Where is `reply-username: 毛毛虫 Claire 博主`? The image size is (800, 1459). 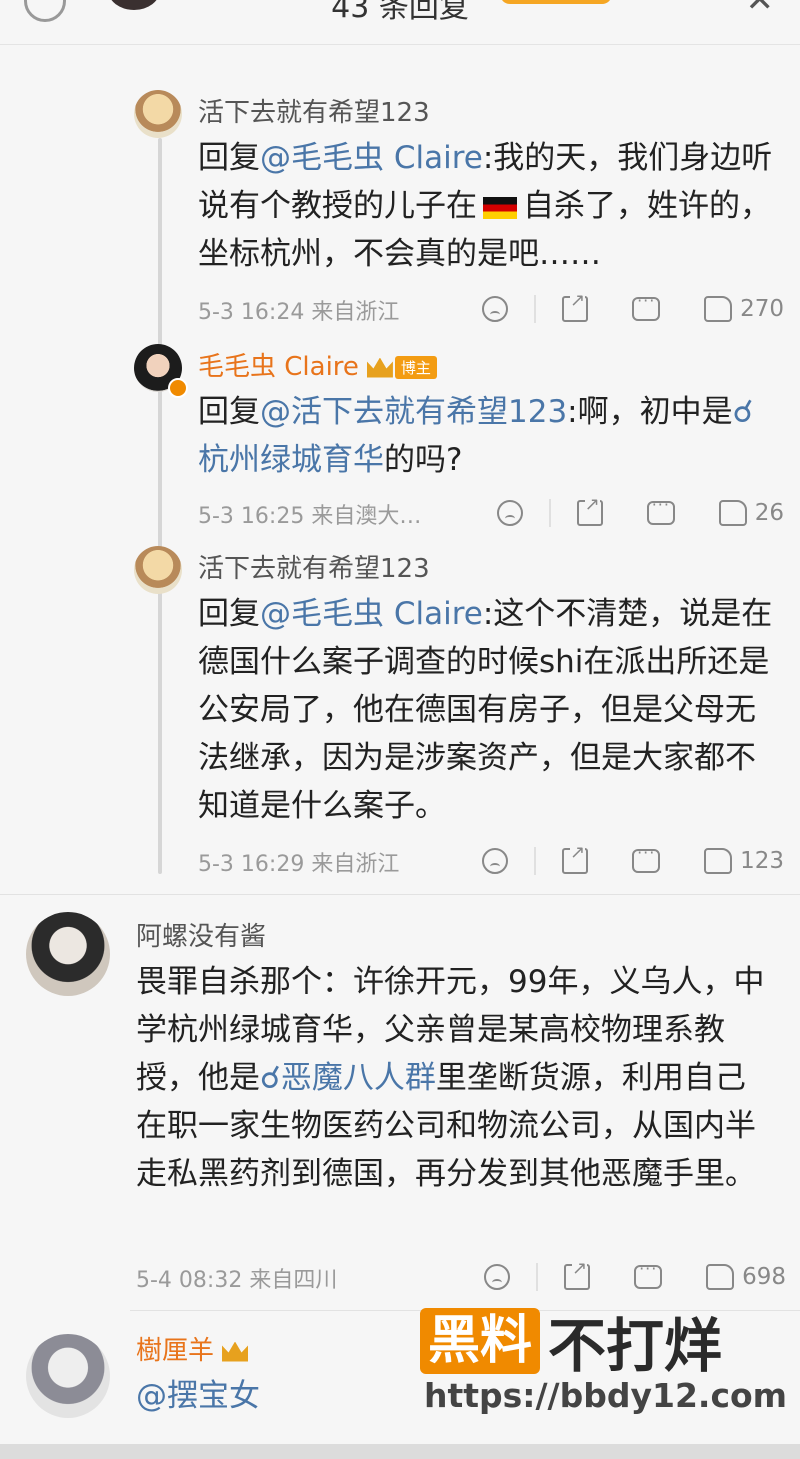
reply-username: 毛毛虫 Claire 博主 is located at coordinates (317, 364).